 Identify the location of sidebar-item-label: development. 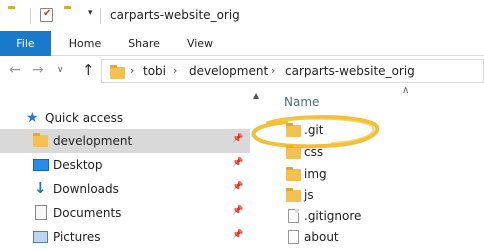
(93, 141).